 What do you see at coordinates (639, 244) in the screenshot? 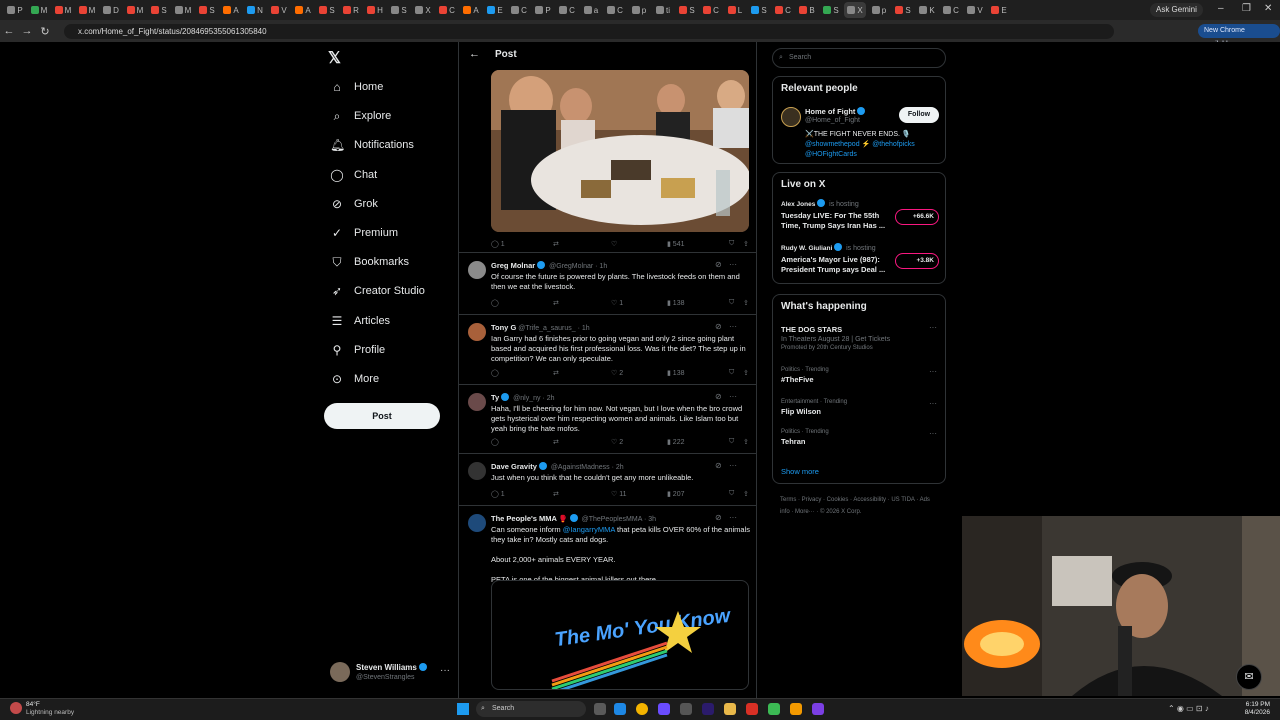
I see `like-icon: ♡` at bounding box center [639, 244].